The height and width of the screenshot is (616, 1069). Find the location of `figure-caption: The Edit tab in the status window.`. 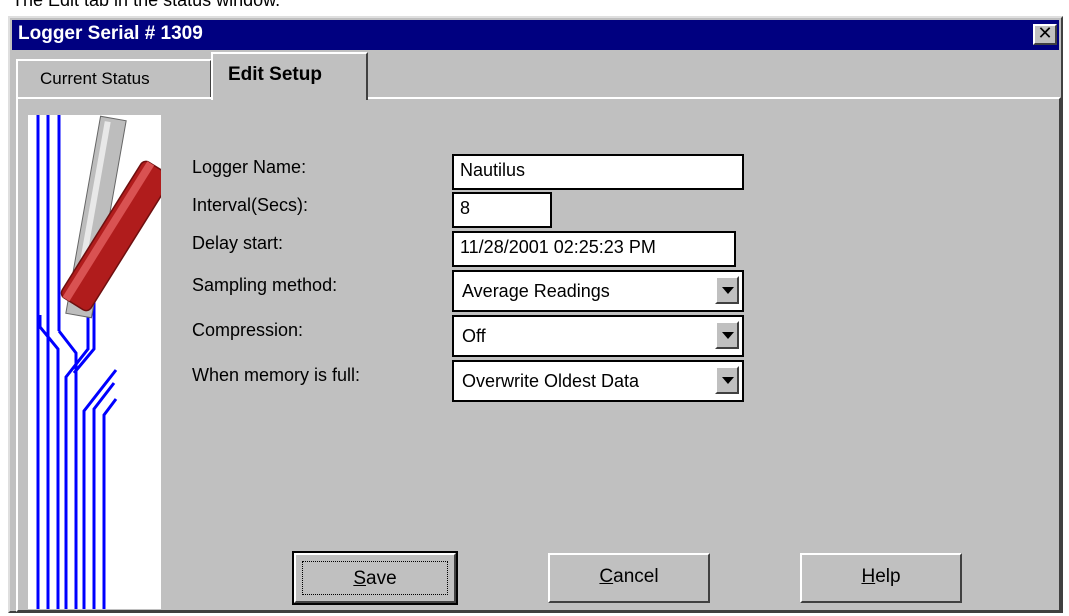

figure-caption: The Edit tab in the status window. is located at coordinates (146, 5).